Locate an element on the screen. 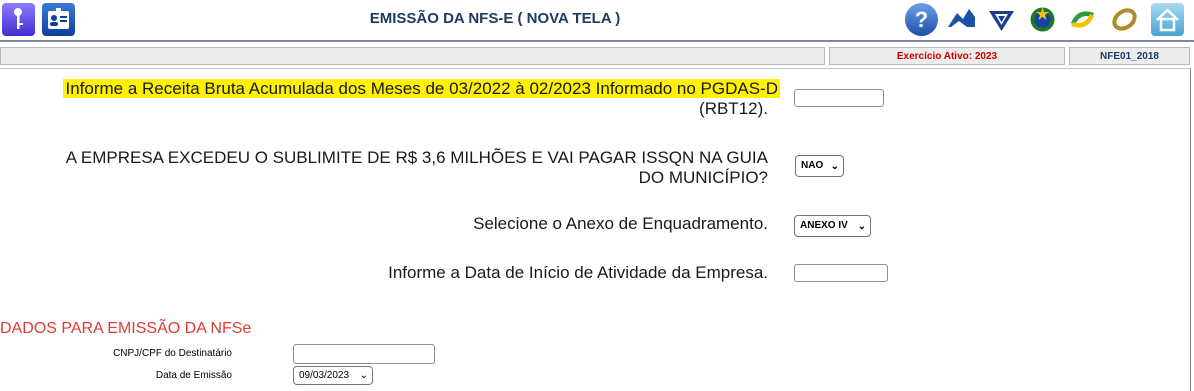 The height and width of the screenshot is (391, 1194). status-bar: Exercício Ativo: 2023 NFE01_2018 is located at coordinates (597, 57).